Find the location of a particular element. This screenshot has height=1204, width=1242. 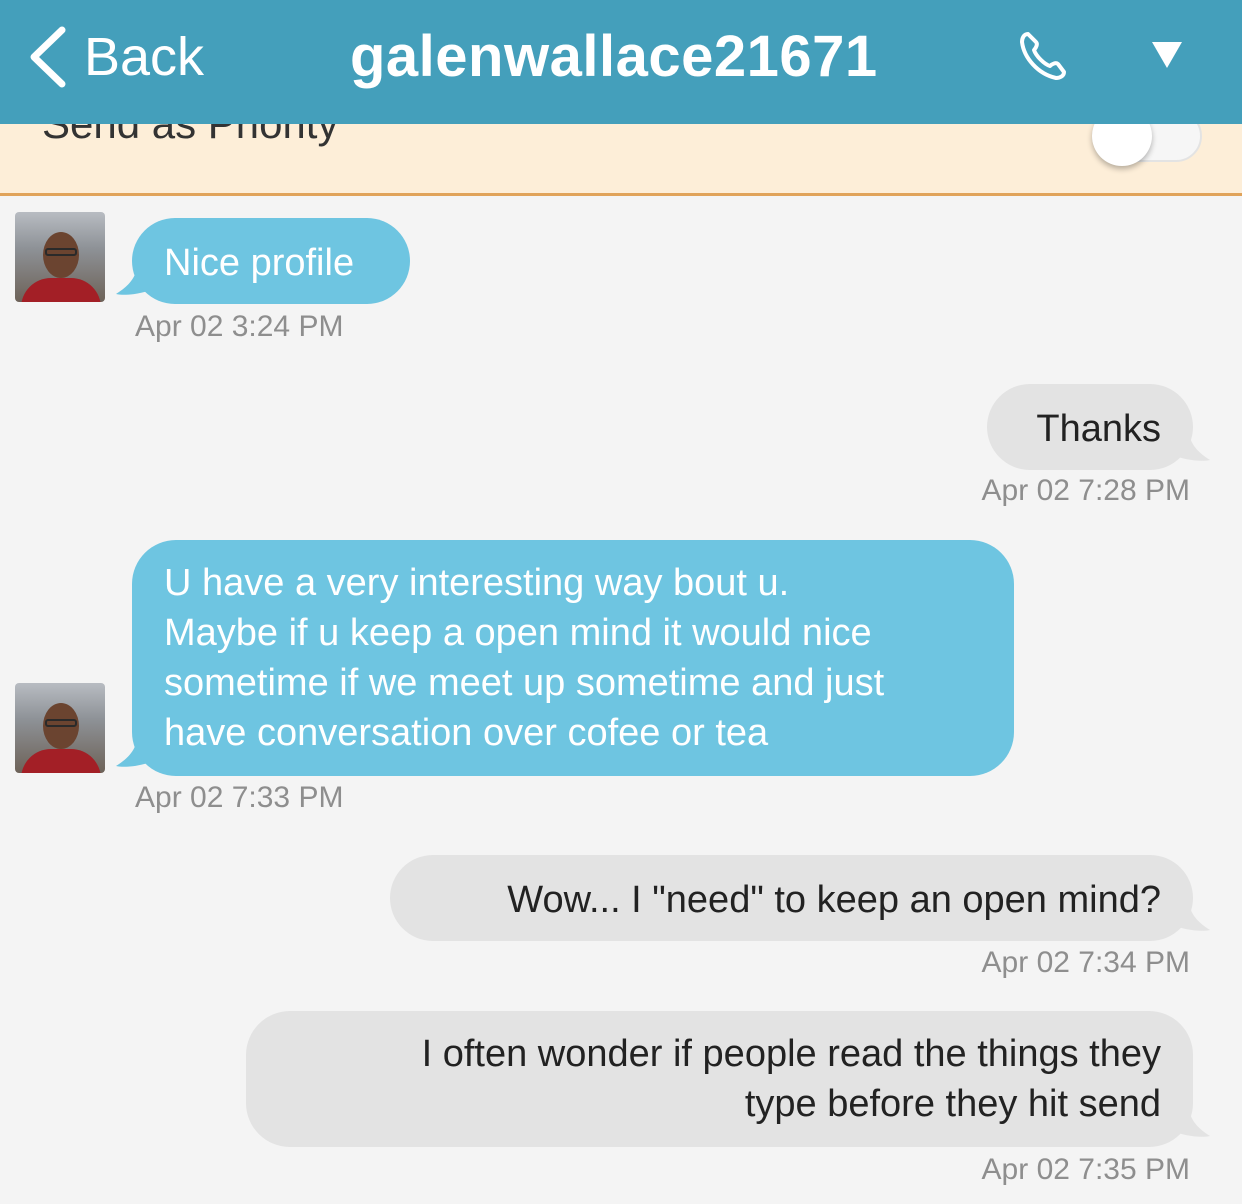

send-as-priority-label: Send as Priority is located at coordinates (190, 136).